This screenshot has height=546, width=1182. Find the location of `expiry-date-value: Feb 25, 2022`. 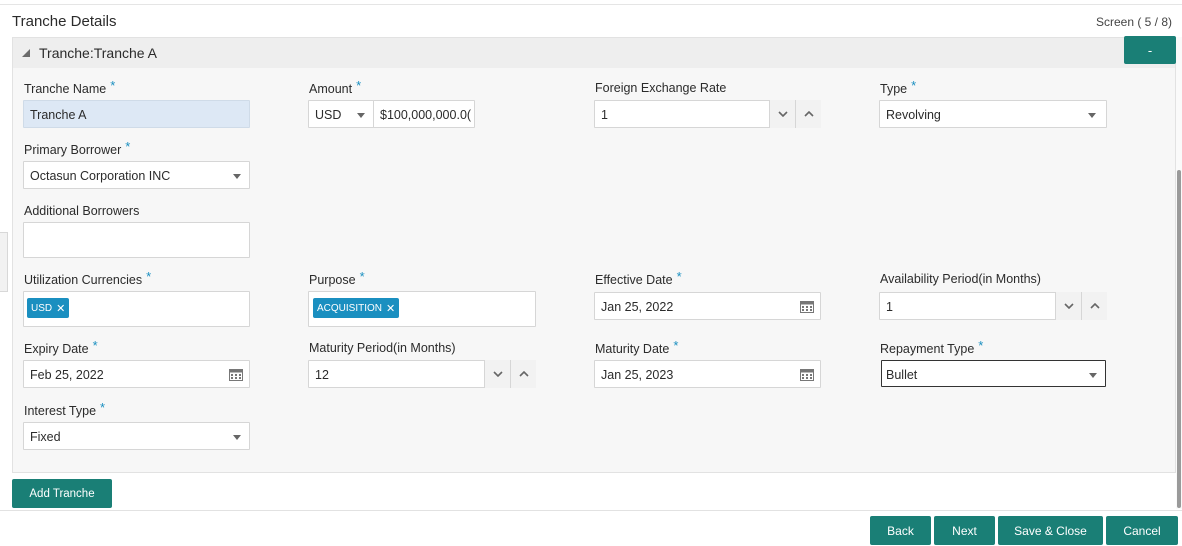

expiry-date-value: Feb 25, 2022 is located at coordinates (67, 375).